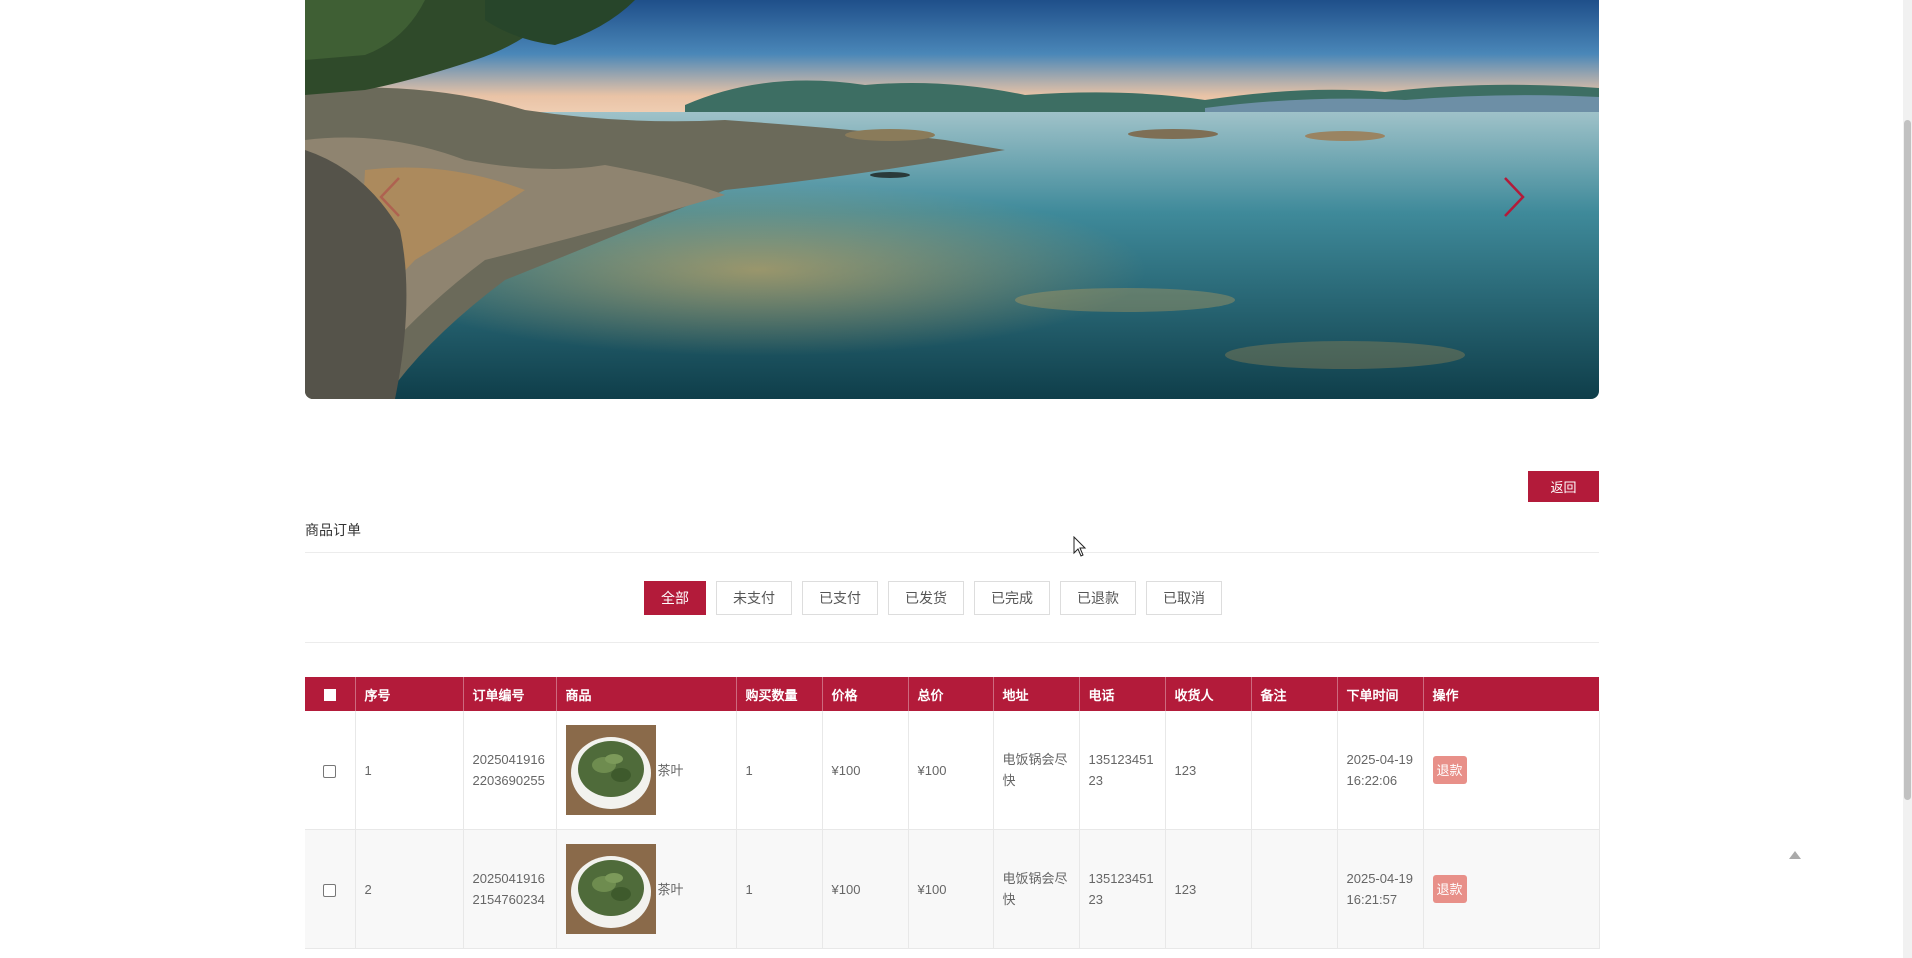 The width and height of the screenshot is (1912, 958). I want to click on header-total: 总价, so click(951, 694).